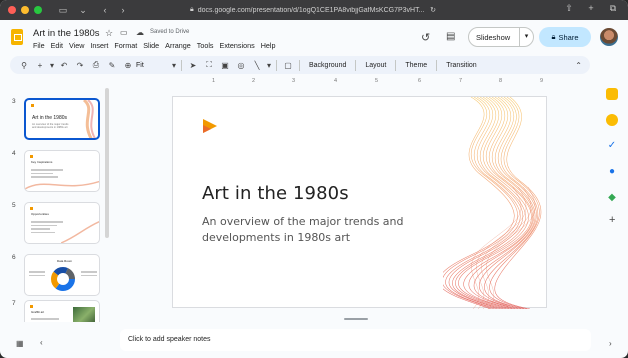 Image resolution: width=628 pixels, height=358 pixels. I want to click on ruler-tick: 1, so click(214, 81).